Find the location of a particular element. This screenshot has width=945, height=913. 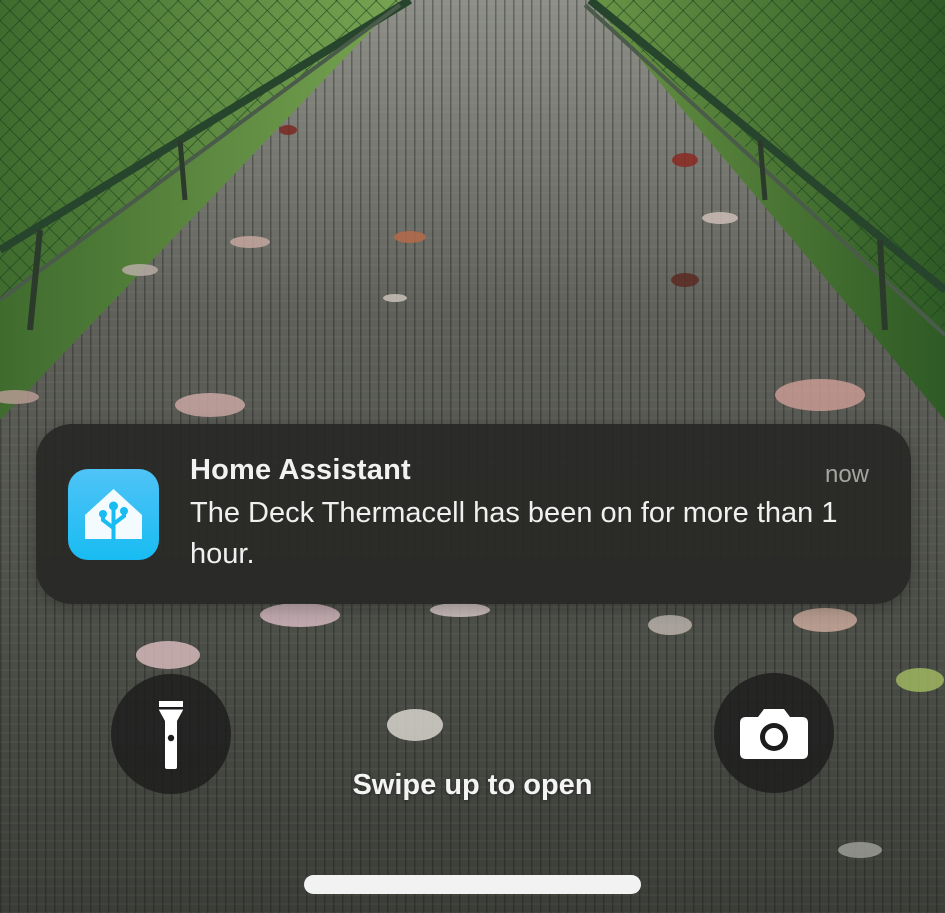

notification-app-name: Home Assistant is located at coordinates (300, 470).